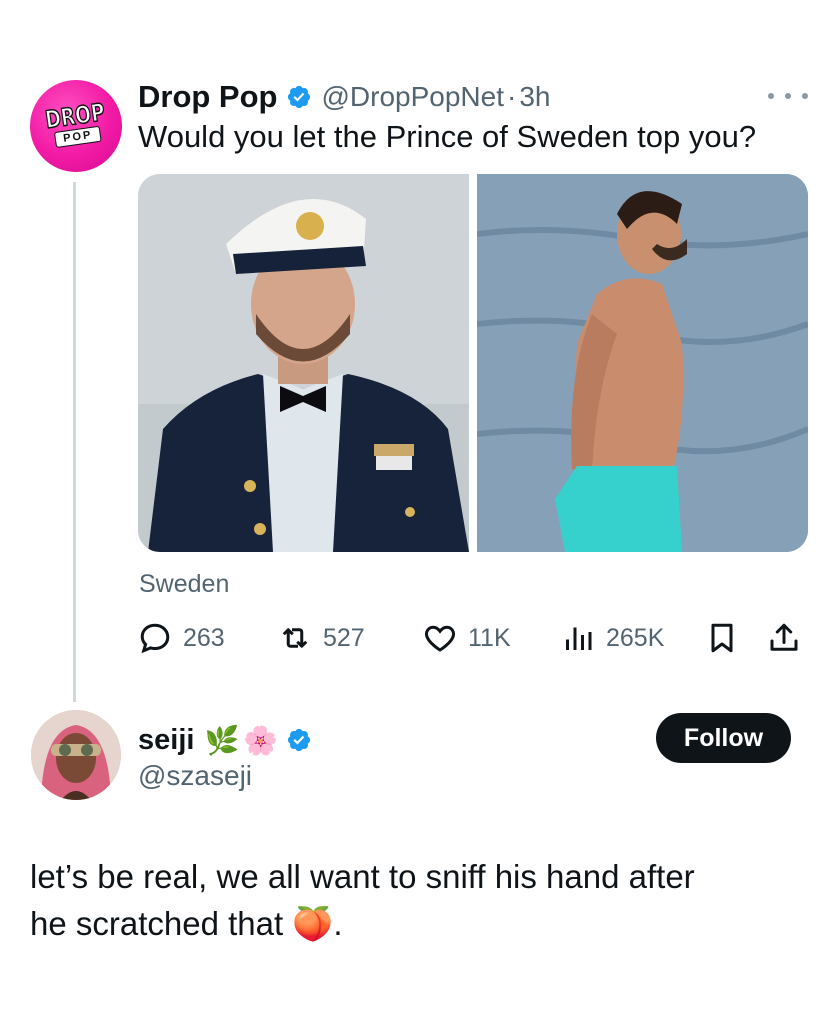 The image size is (838, 1024). I want to click on like-action: 11K, so click(466, 638).